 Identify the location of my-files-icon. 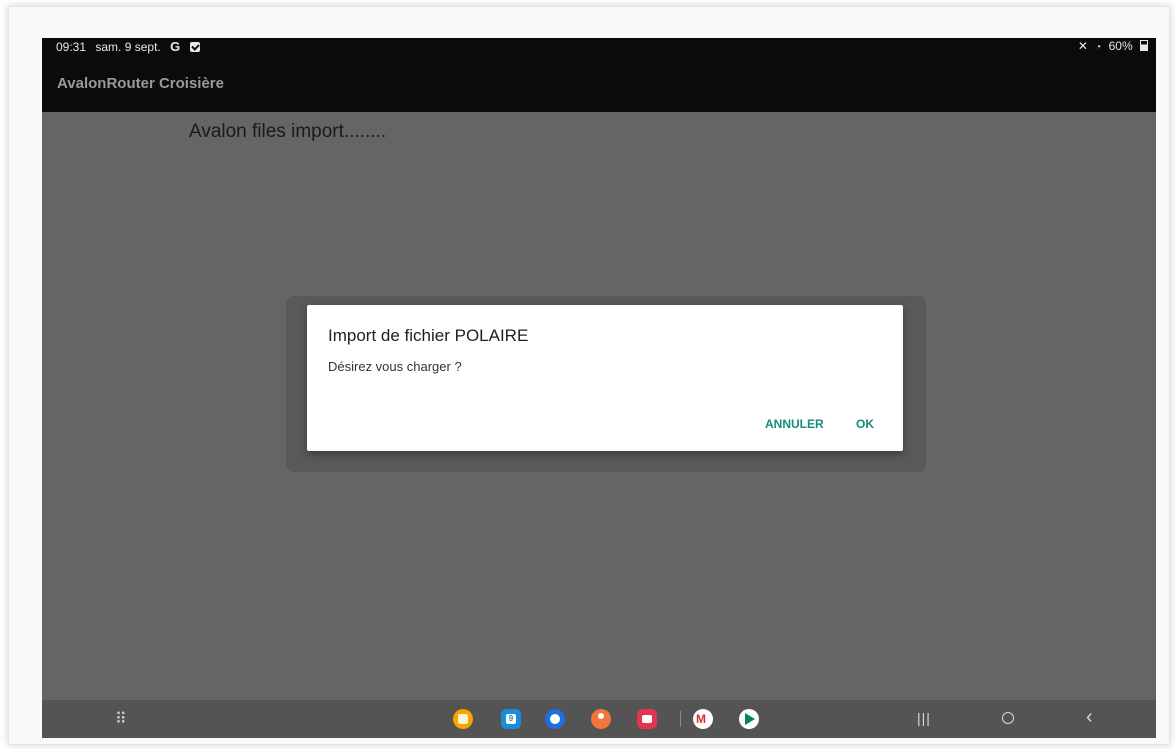
(463, 719).